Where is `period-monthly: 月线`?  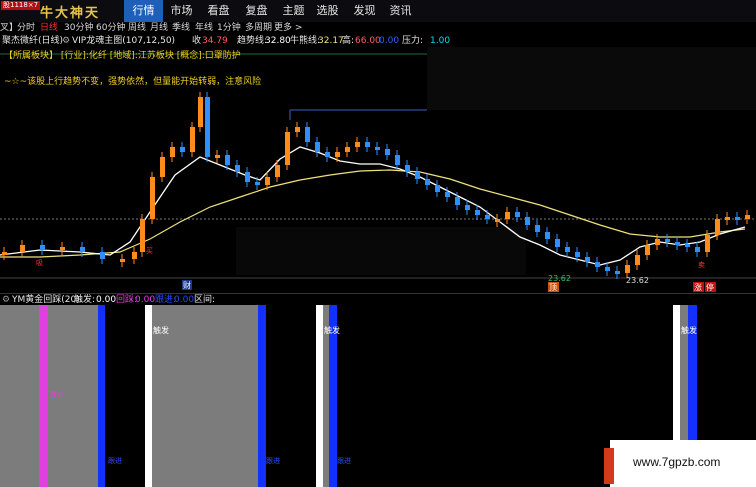
period-monthly: 月线 is located at coordinates (159, 28).